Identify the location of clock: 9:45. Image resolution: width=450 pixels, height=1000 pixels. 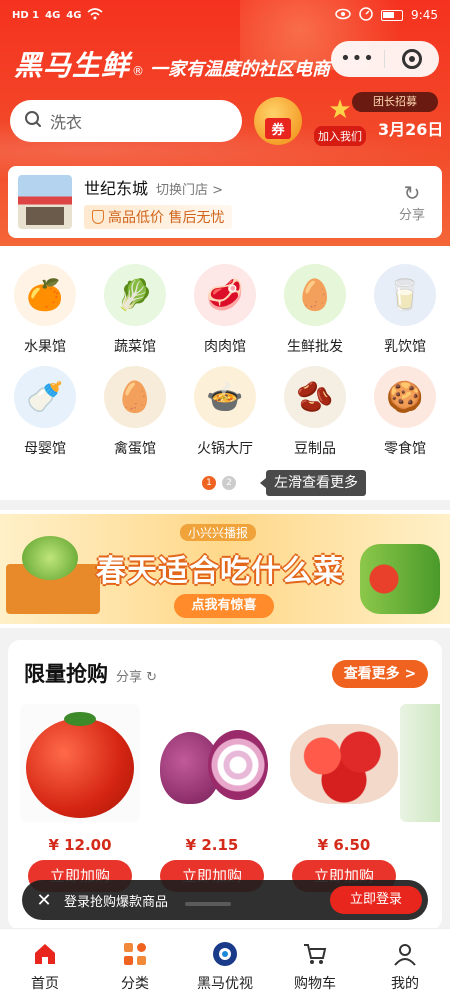
(424, 15).